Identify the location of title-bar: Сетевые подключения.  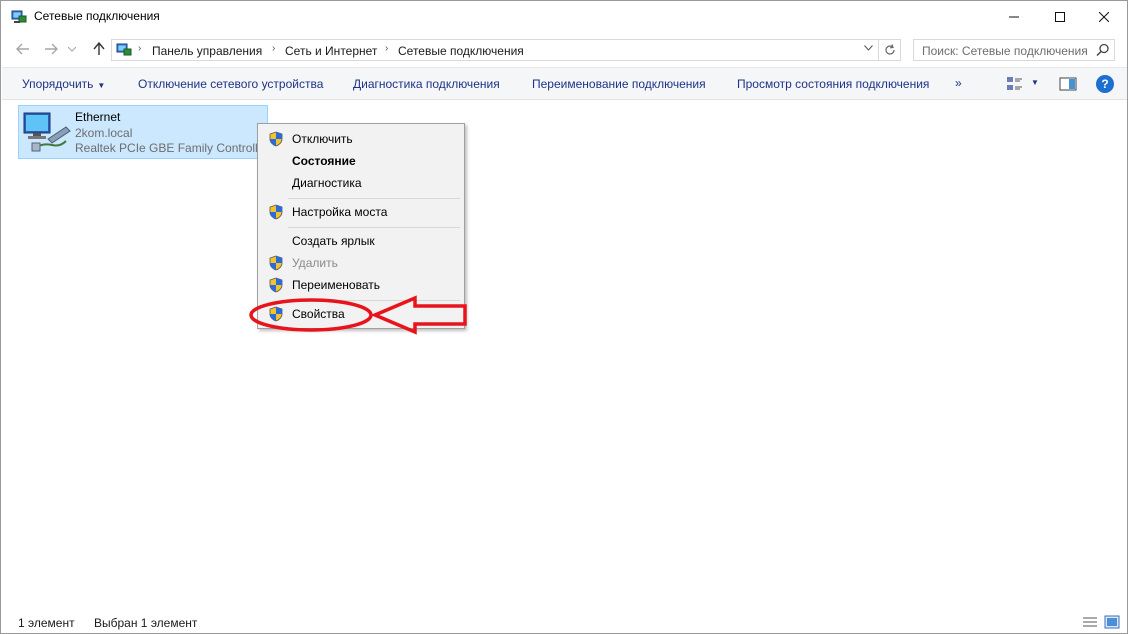
(564, 16).